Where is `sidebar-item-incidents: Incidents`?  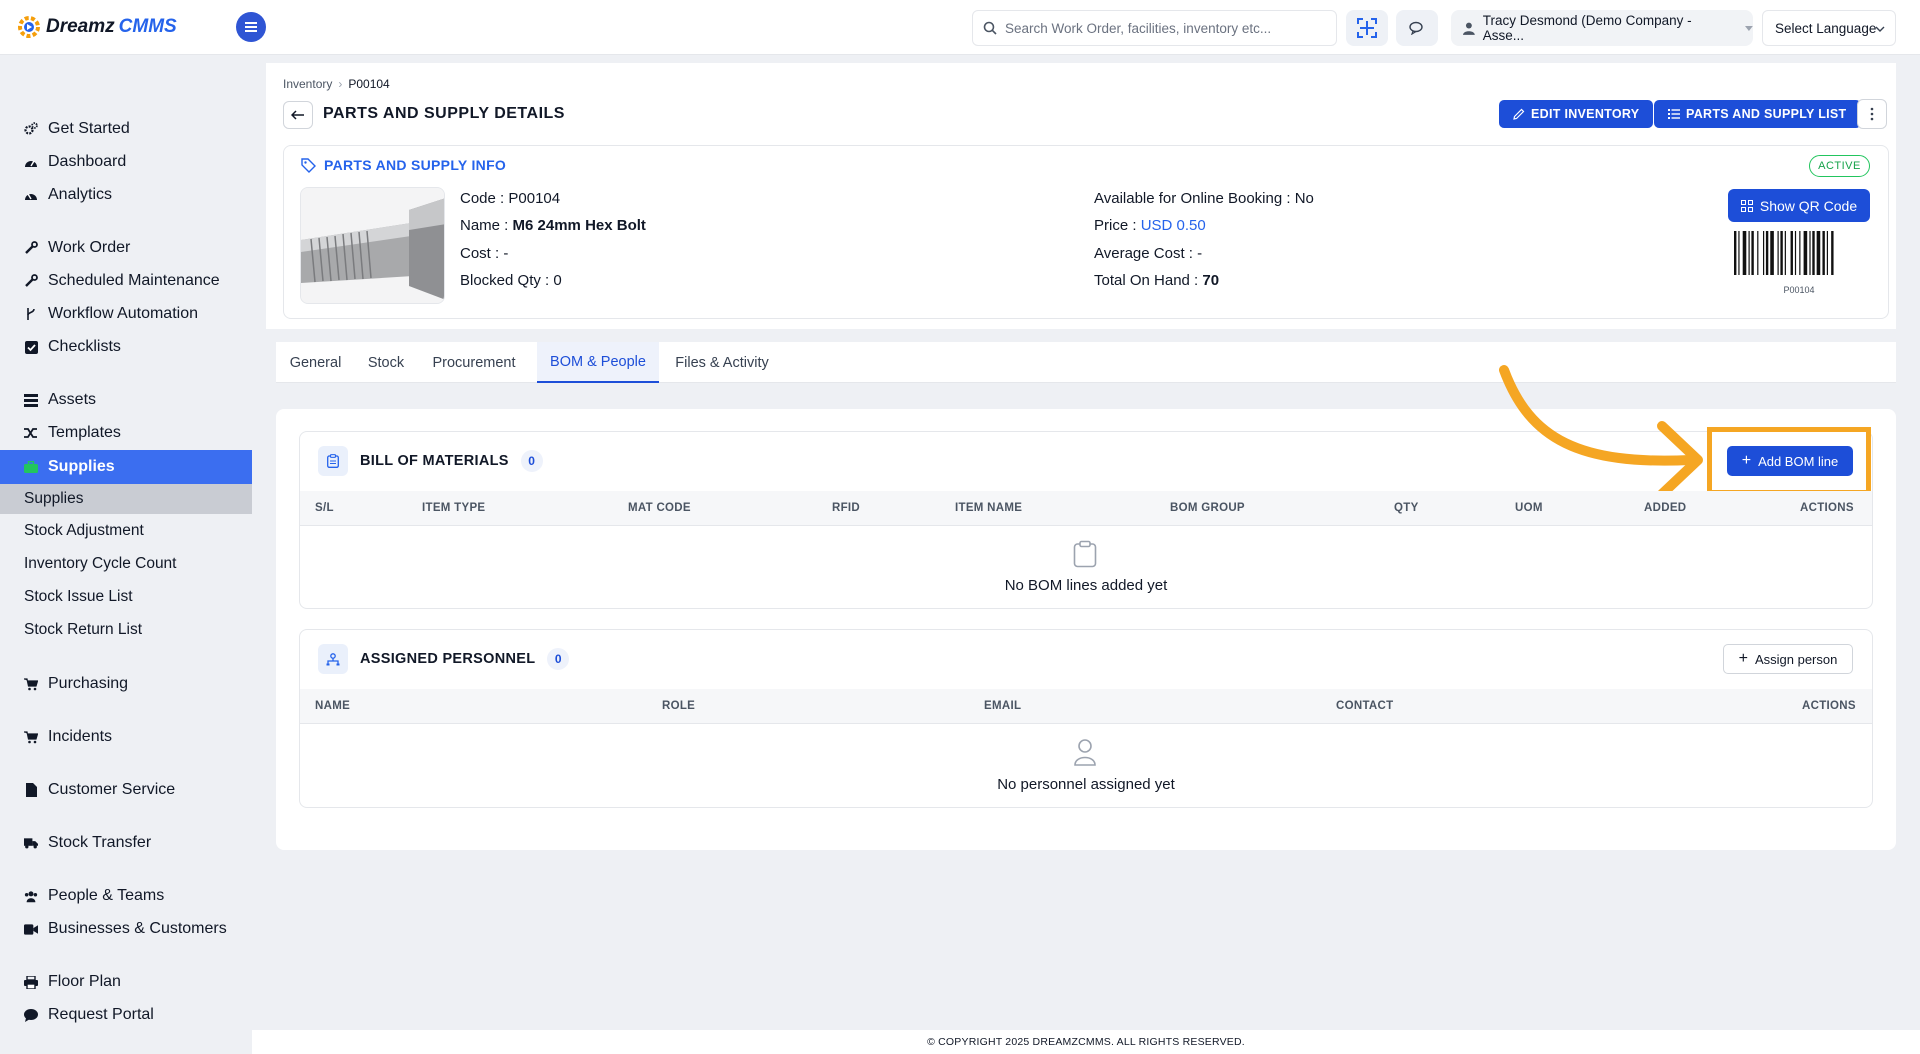
sidebar-item-incidents: Incidents is located at coordinates (126, 737).